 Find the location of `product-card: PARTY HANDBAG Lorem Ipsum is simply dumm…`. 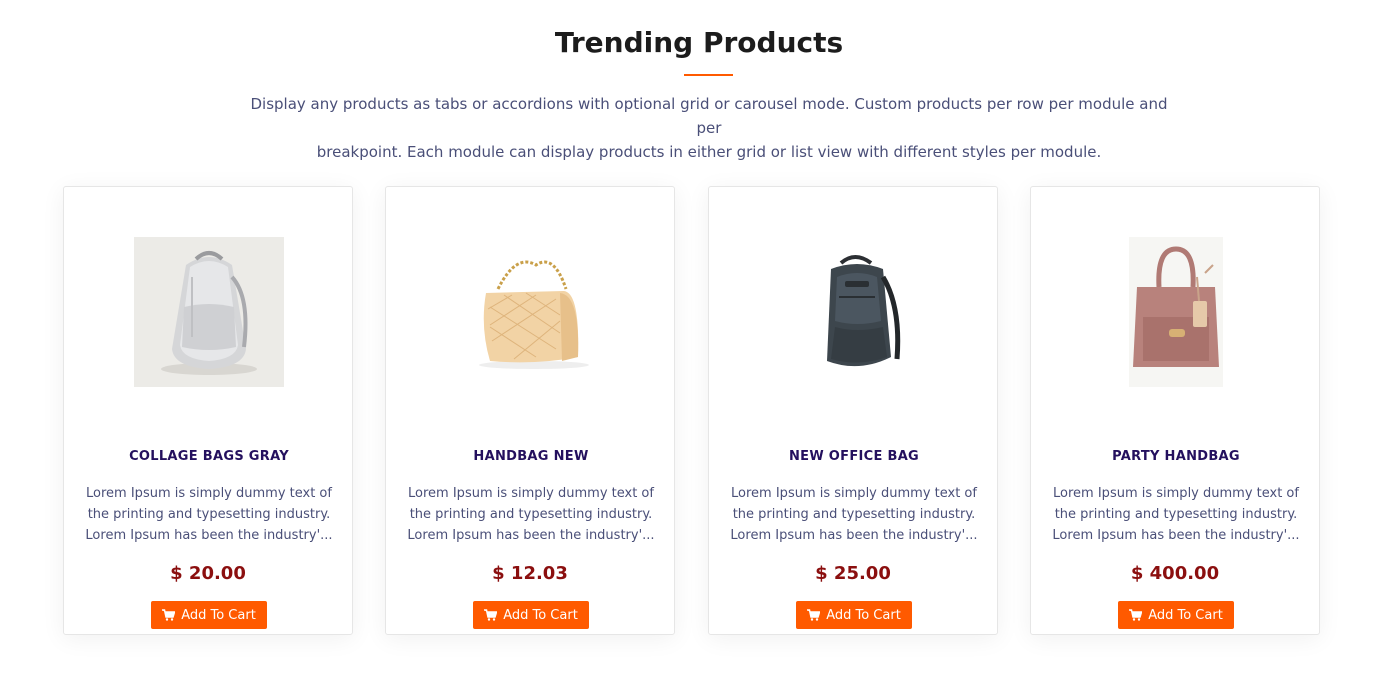

product-card: PARTY HANDBAG Lorem Ipsum is simply dumm… is located at coordinates (1175, 410).